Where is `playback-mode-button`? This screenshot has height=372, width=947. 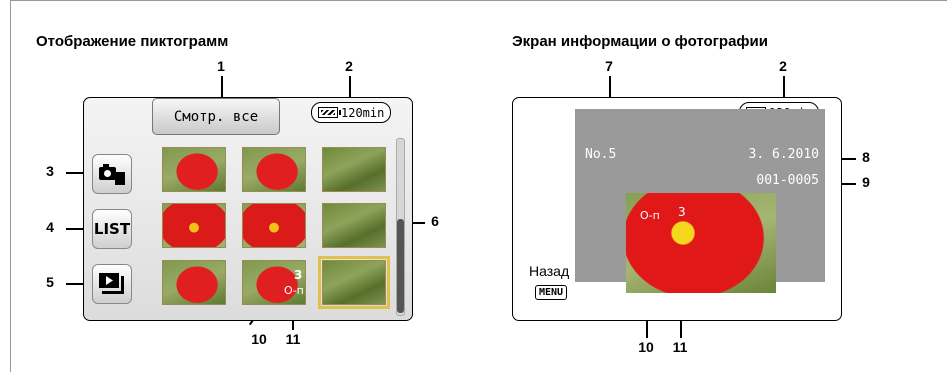 playback-mode-button is located at coordinates (112, 284).